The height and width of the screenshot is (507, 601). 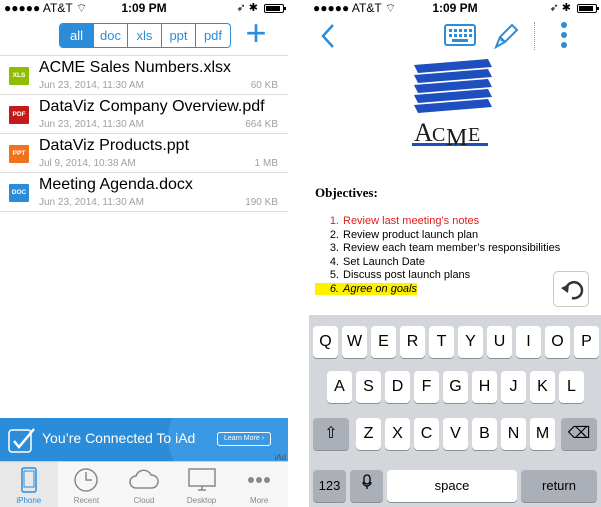 What do you see at coordinates (571, 387) in the screenshot?
I see `key-l: L` at bounding box center [571, 387].